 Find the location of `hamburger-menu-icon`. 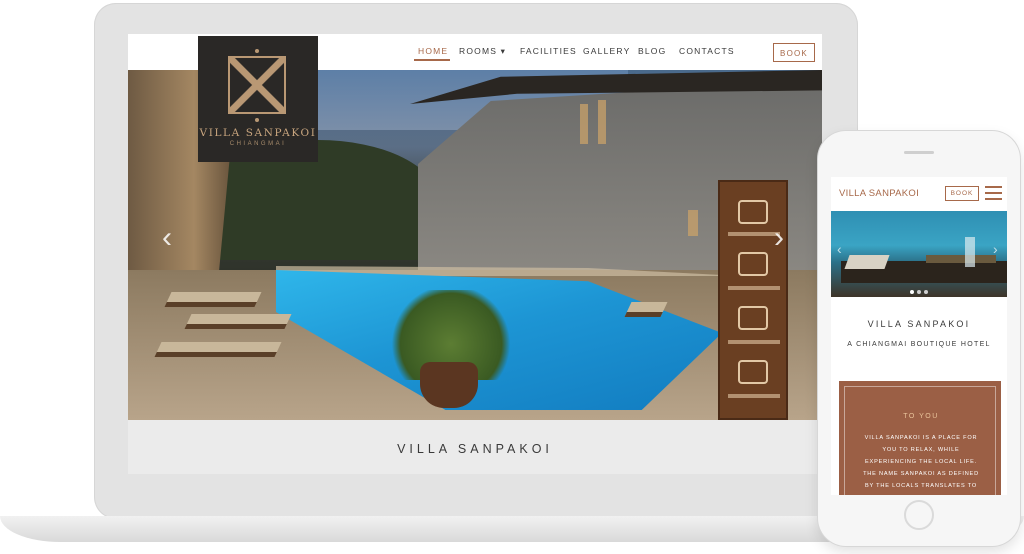

hamburger-menu-icon is located at coordinates (993, 193).